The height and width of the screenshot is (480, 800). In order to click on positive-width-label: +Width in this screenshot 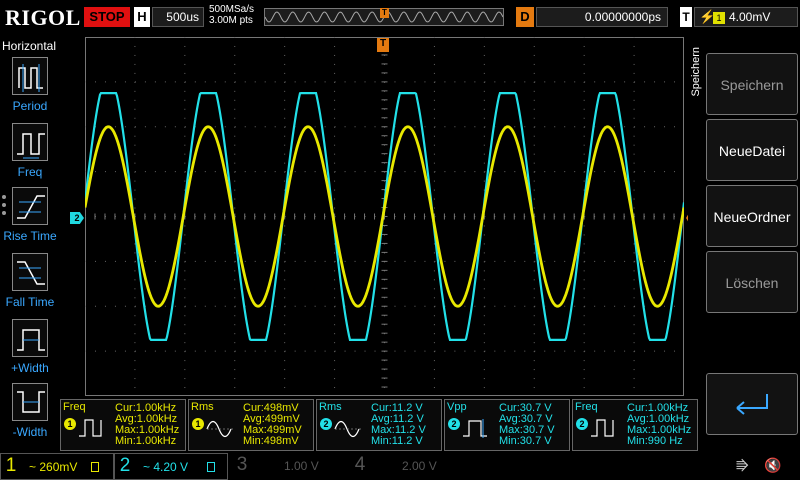, I will do `click(30, 368)`.